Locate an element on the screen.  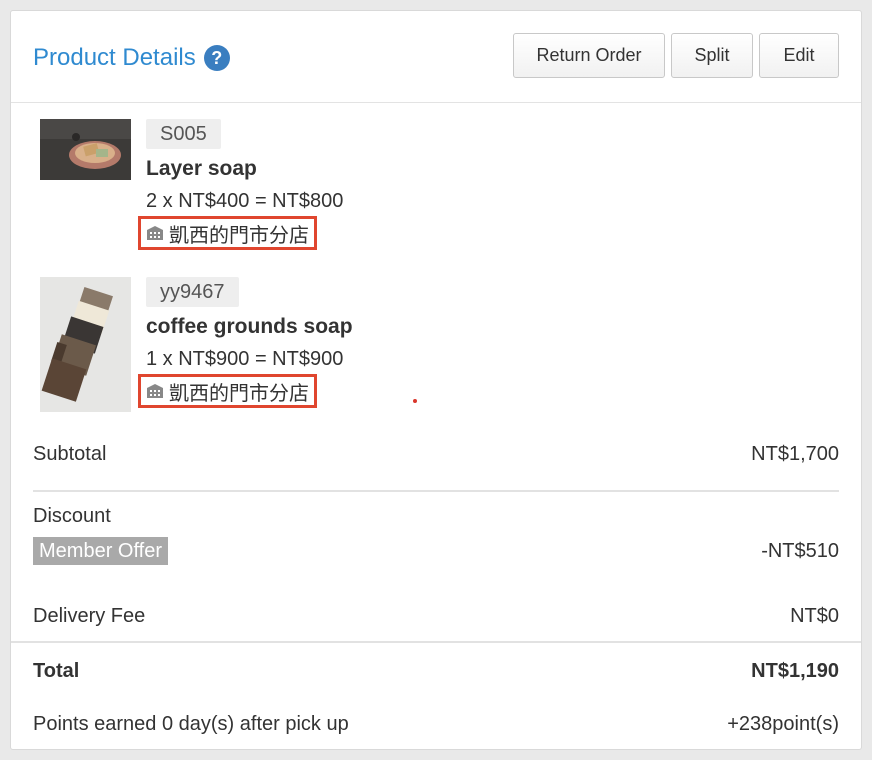
points-value: +238point(s) is located at coordinates (783, 723).